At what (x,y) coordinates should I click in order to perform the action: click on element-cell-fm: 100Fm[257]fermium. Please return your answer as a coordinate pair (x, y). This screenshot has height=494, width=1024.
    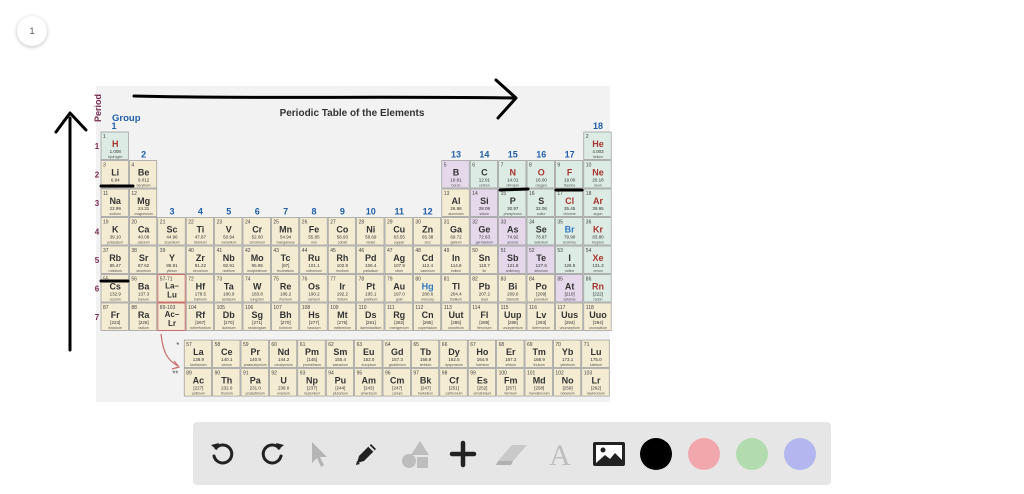
    Looking at the image, I should click on (510, 382).